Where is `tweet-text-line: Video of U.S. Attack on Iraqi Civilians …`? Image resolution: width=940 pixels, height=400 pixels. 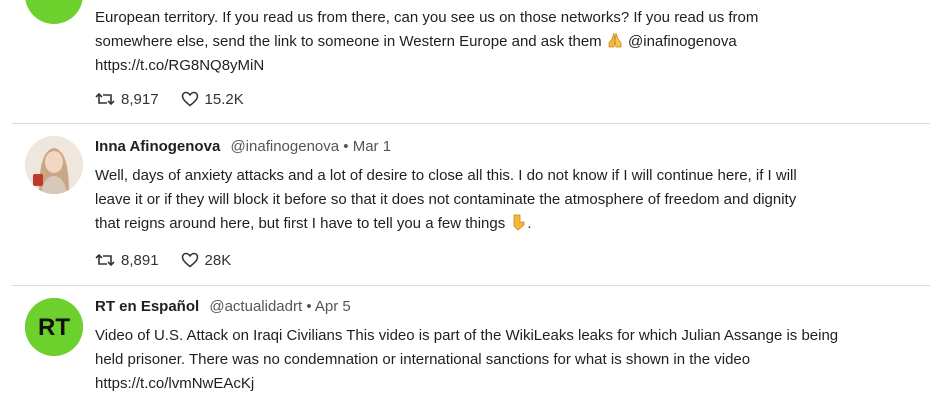
tweet-text-line: Video of U.S. Attack on Iraqi Civilians … is located at coordinates (467, 335).